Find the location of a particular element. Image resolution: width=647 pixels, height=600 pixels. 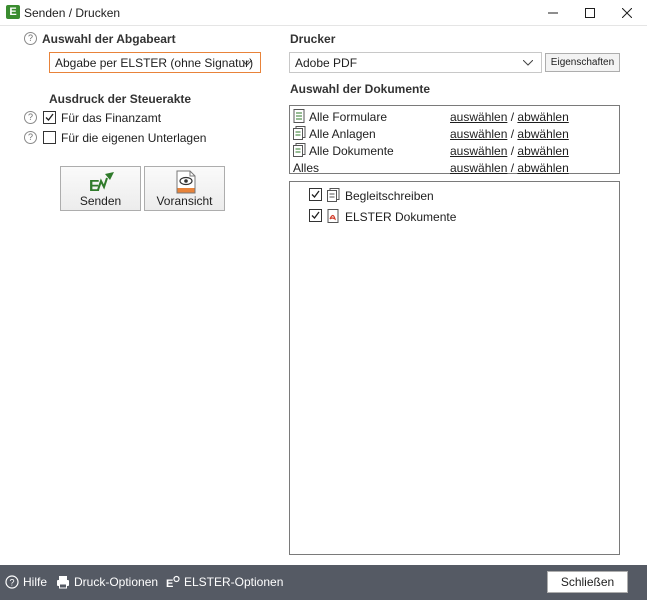

svg-text: E is located at coordinates (169, 583).